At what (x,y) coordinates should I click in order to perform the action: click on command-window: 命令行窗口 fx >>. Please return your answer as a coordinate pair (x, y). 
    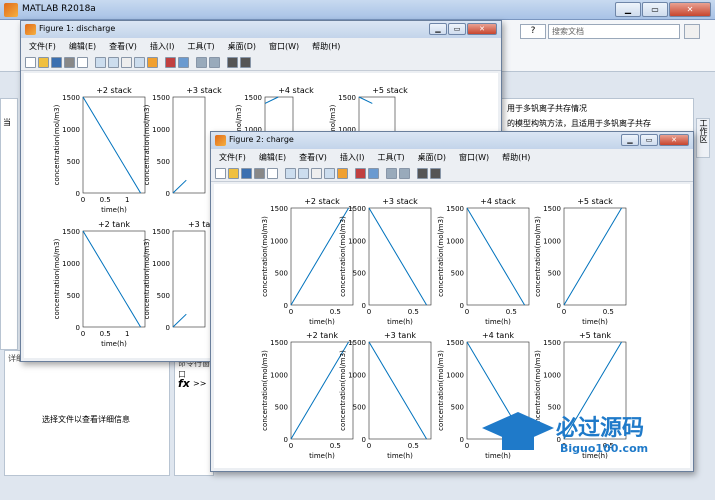
    Looking at the image, I should click on (194, 414).